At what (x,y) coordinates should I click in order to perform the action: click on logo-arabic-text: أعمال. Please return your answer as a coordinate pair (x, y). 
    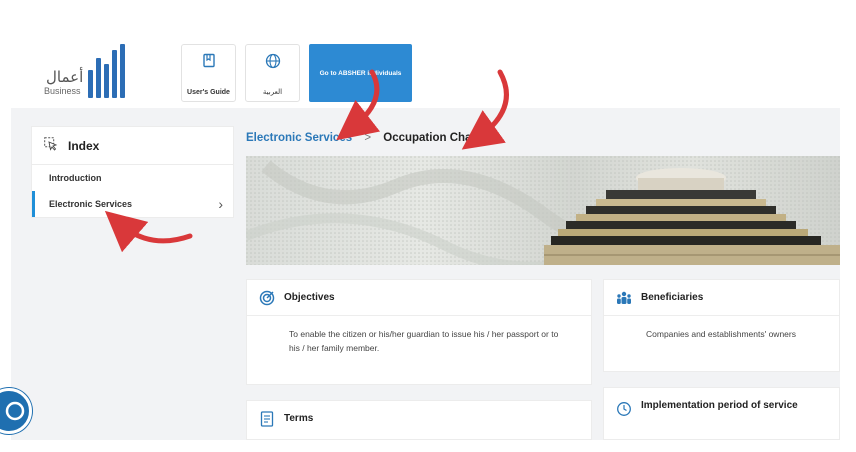
    Looking at the image, I should click on (65, 77).